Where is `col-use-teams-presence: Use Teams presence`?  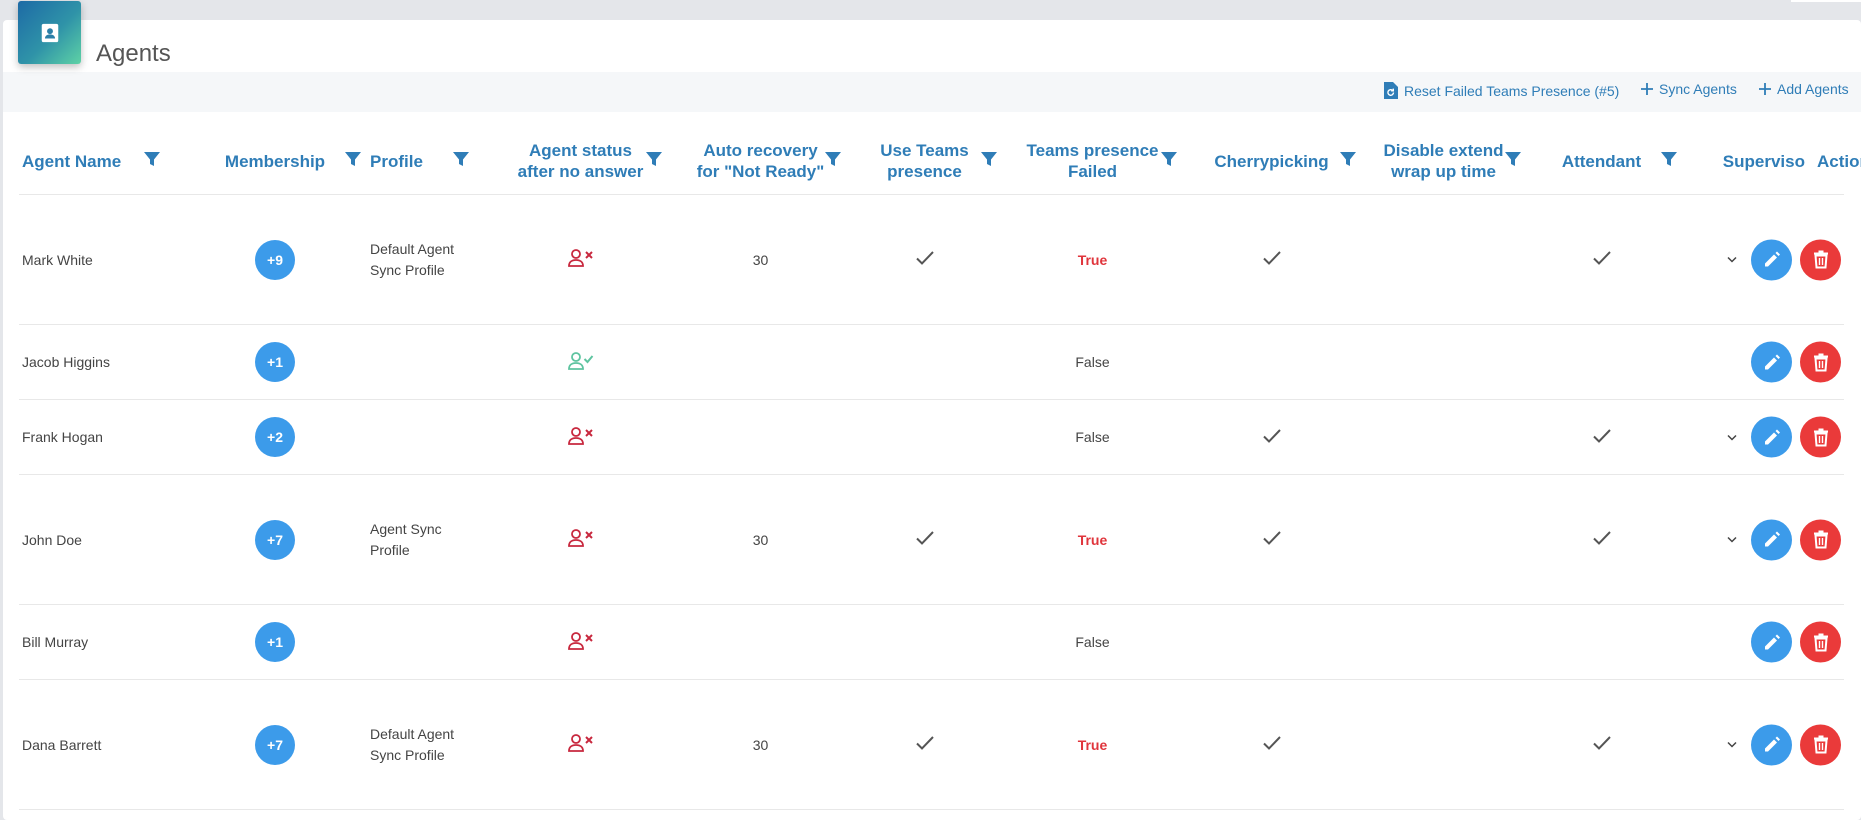 col-use-teams-presence: Use Teams presence is located at coordinates (924, 161).